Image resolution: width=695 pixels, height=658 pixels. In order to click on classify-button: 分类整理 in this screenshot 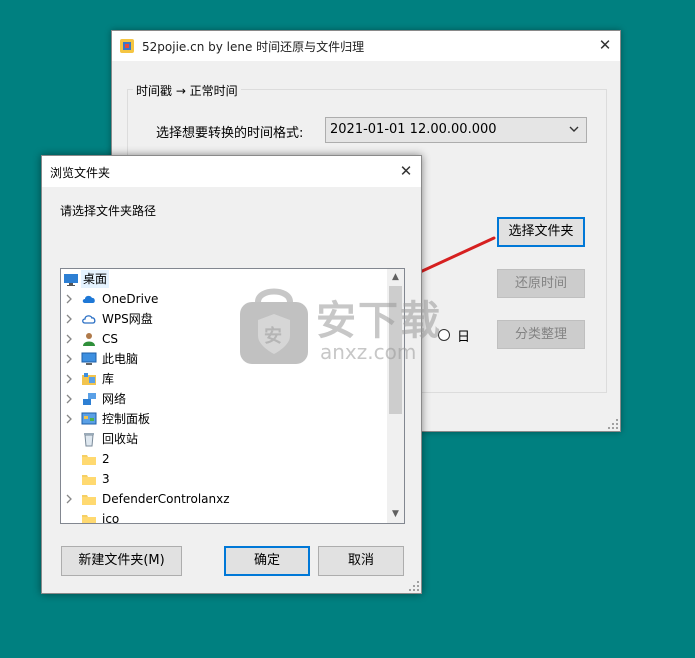, I will do `click(541, 334)`.